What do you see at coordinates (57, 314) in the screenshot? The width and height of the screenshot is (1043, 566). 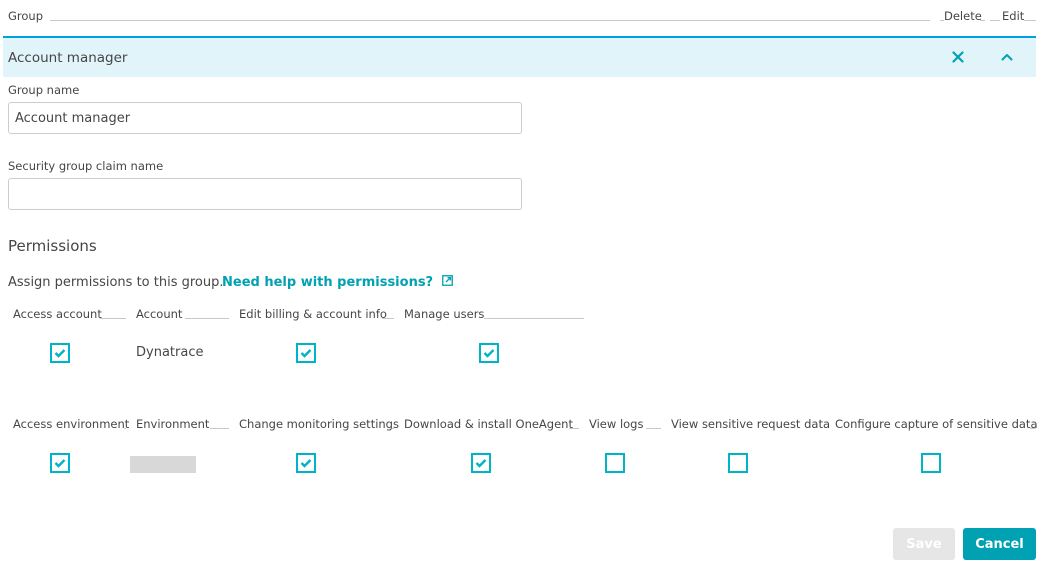 I see `column-header-access-account: Access account` at bounding box center [57, 314].